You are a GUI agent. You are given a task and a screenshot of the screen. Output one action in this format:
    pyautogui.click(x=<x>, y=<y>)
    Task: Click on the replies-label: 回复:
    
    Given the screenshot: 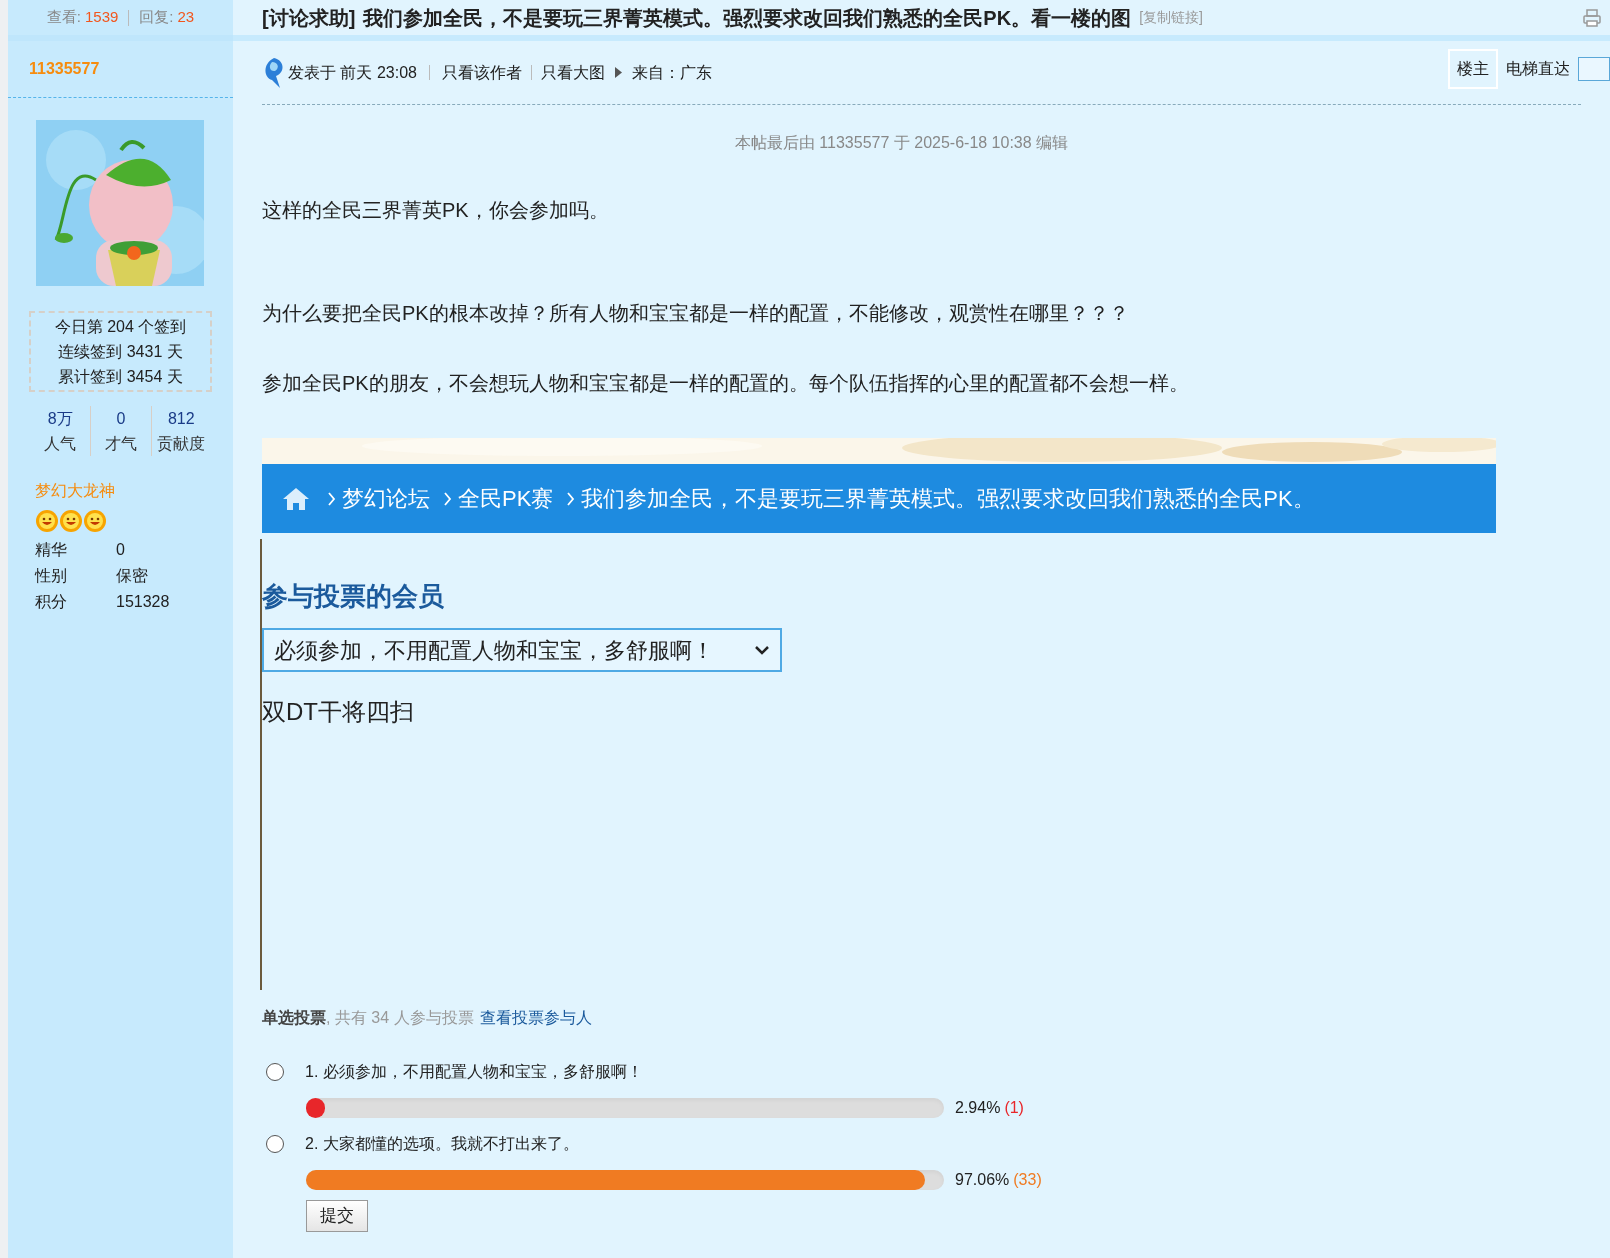 What is the action you would take?
    pyautogui.click(x=156, y=17)
    